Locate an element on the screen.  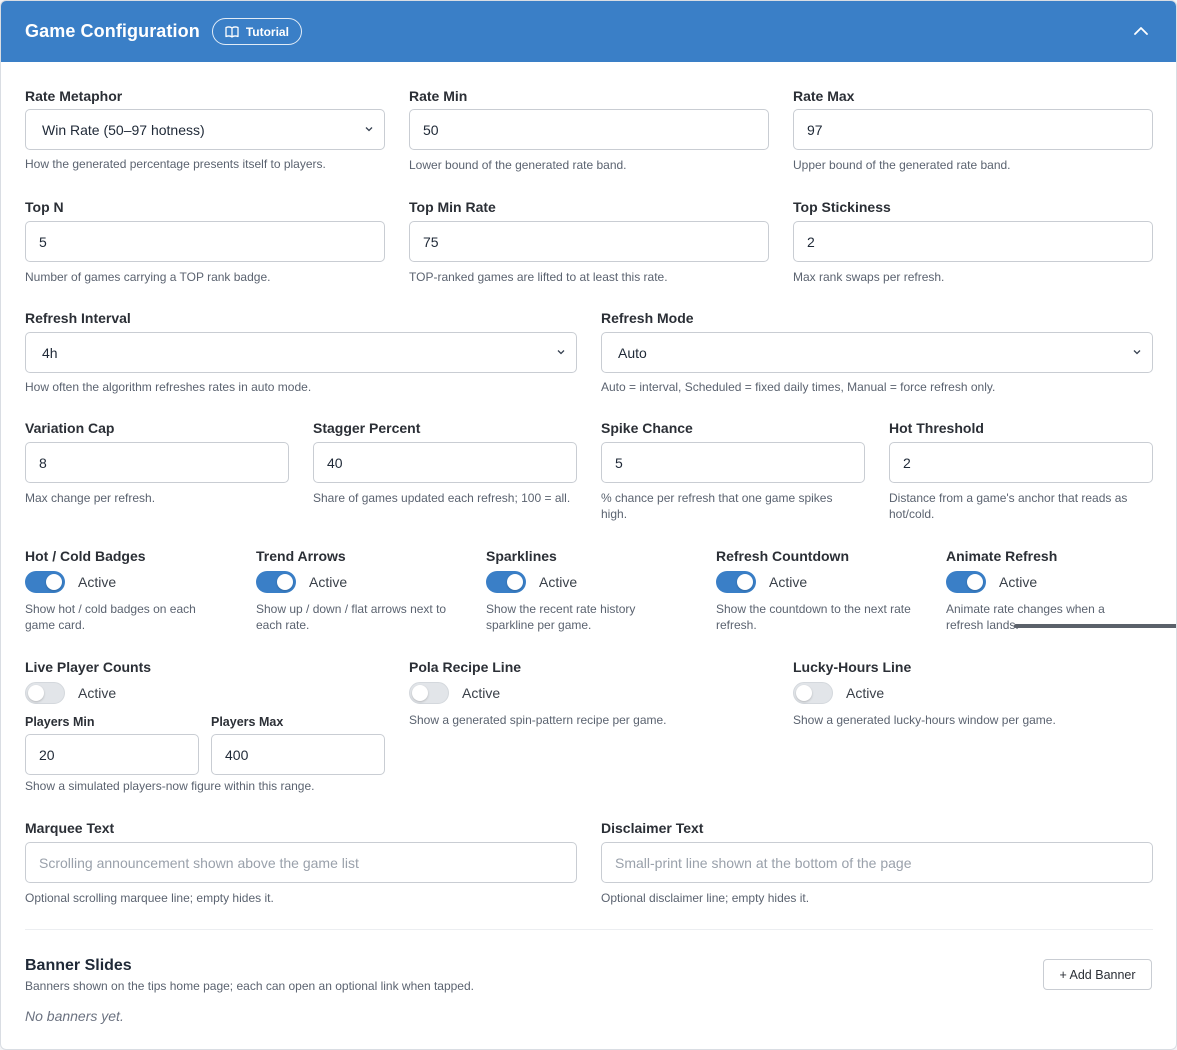
players-min-value: 20 is located at coordinates (47, 754).